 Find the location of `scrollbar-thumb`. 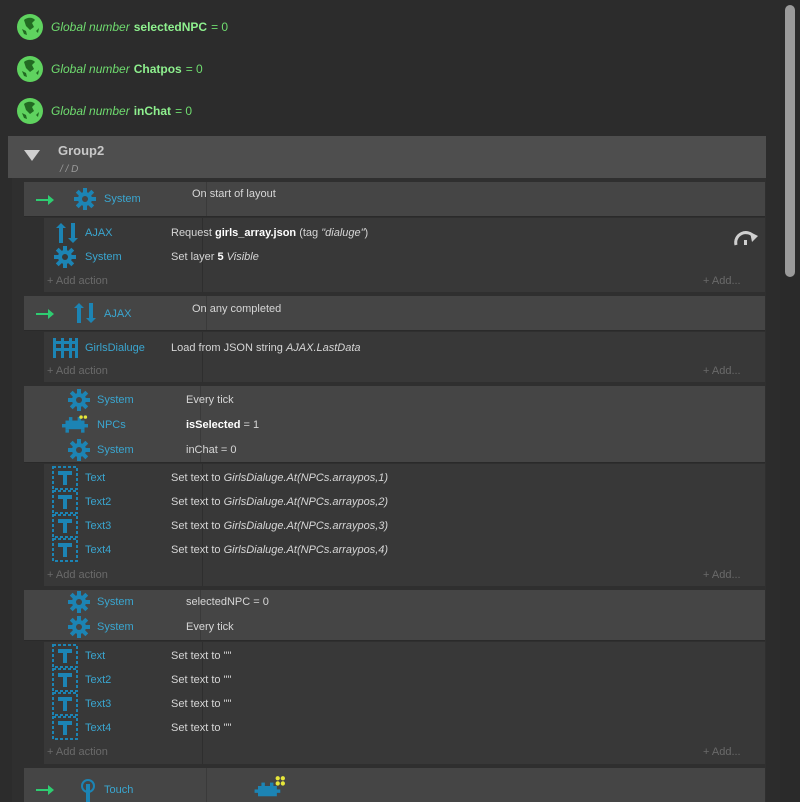

scrollbar-thumb is located at coordinates (790, 141).